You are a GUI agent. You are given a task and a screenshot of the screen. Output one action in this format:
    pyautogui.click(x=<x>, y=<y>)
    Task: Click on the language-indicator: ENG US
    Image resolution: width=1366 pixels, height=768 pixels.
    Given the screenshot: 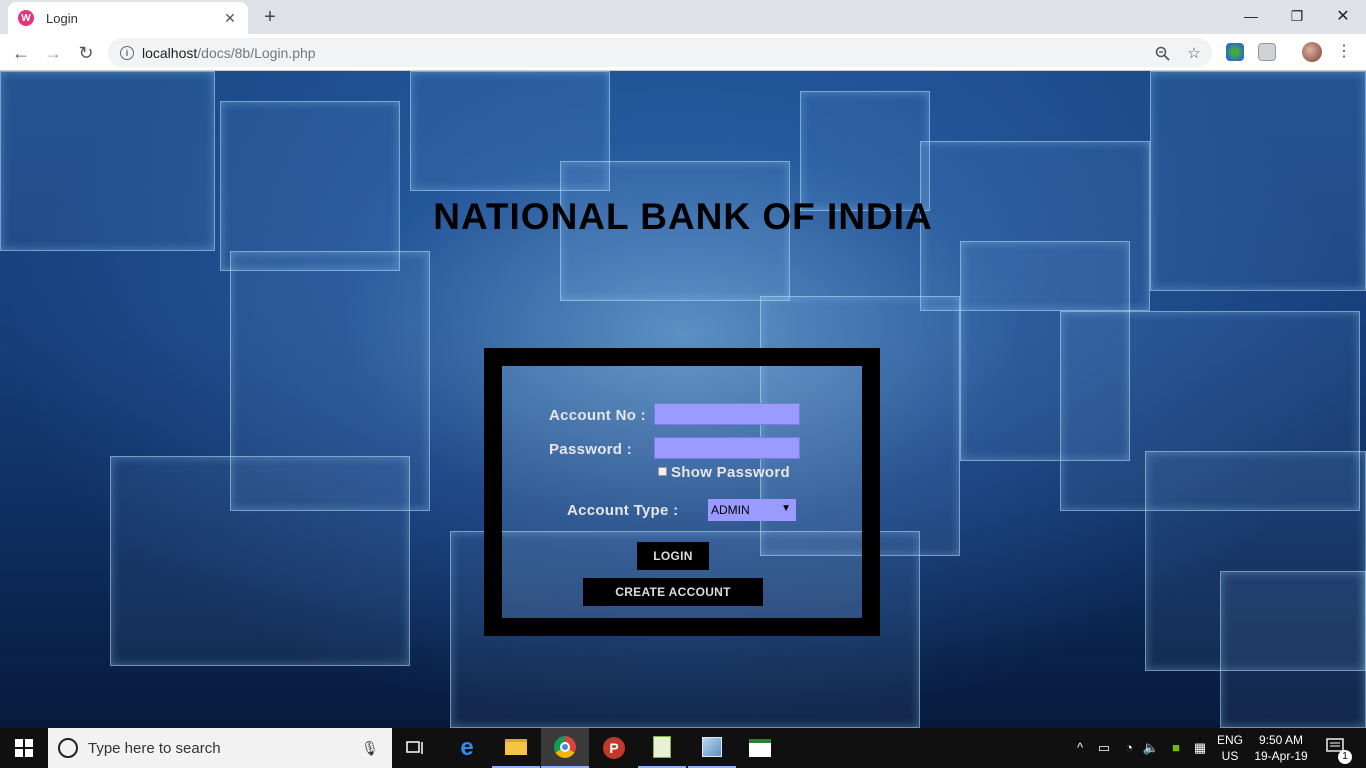 What is the action you would take?
    pyautogui.click(x=1230, y=748)
    